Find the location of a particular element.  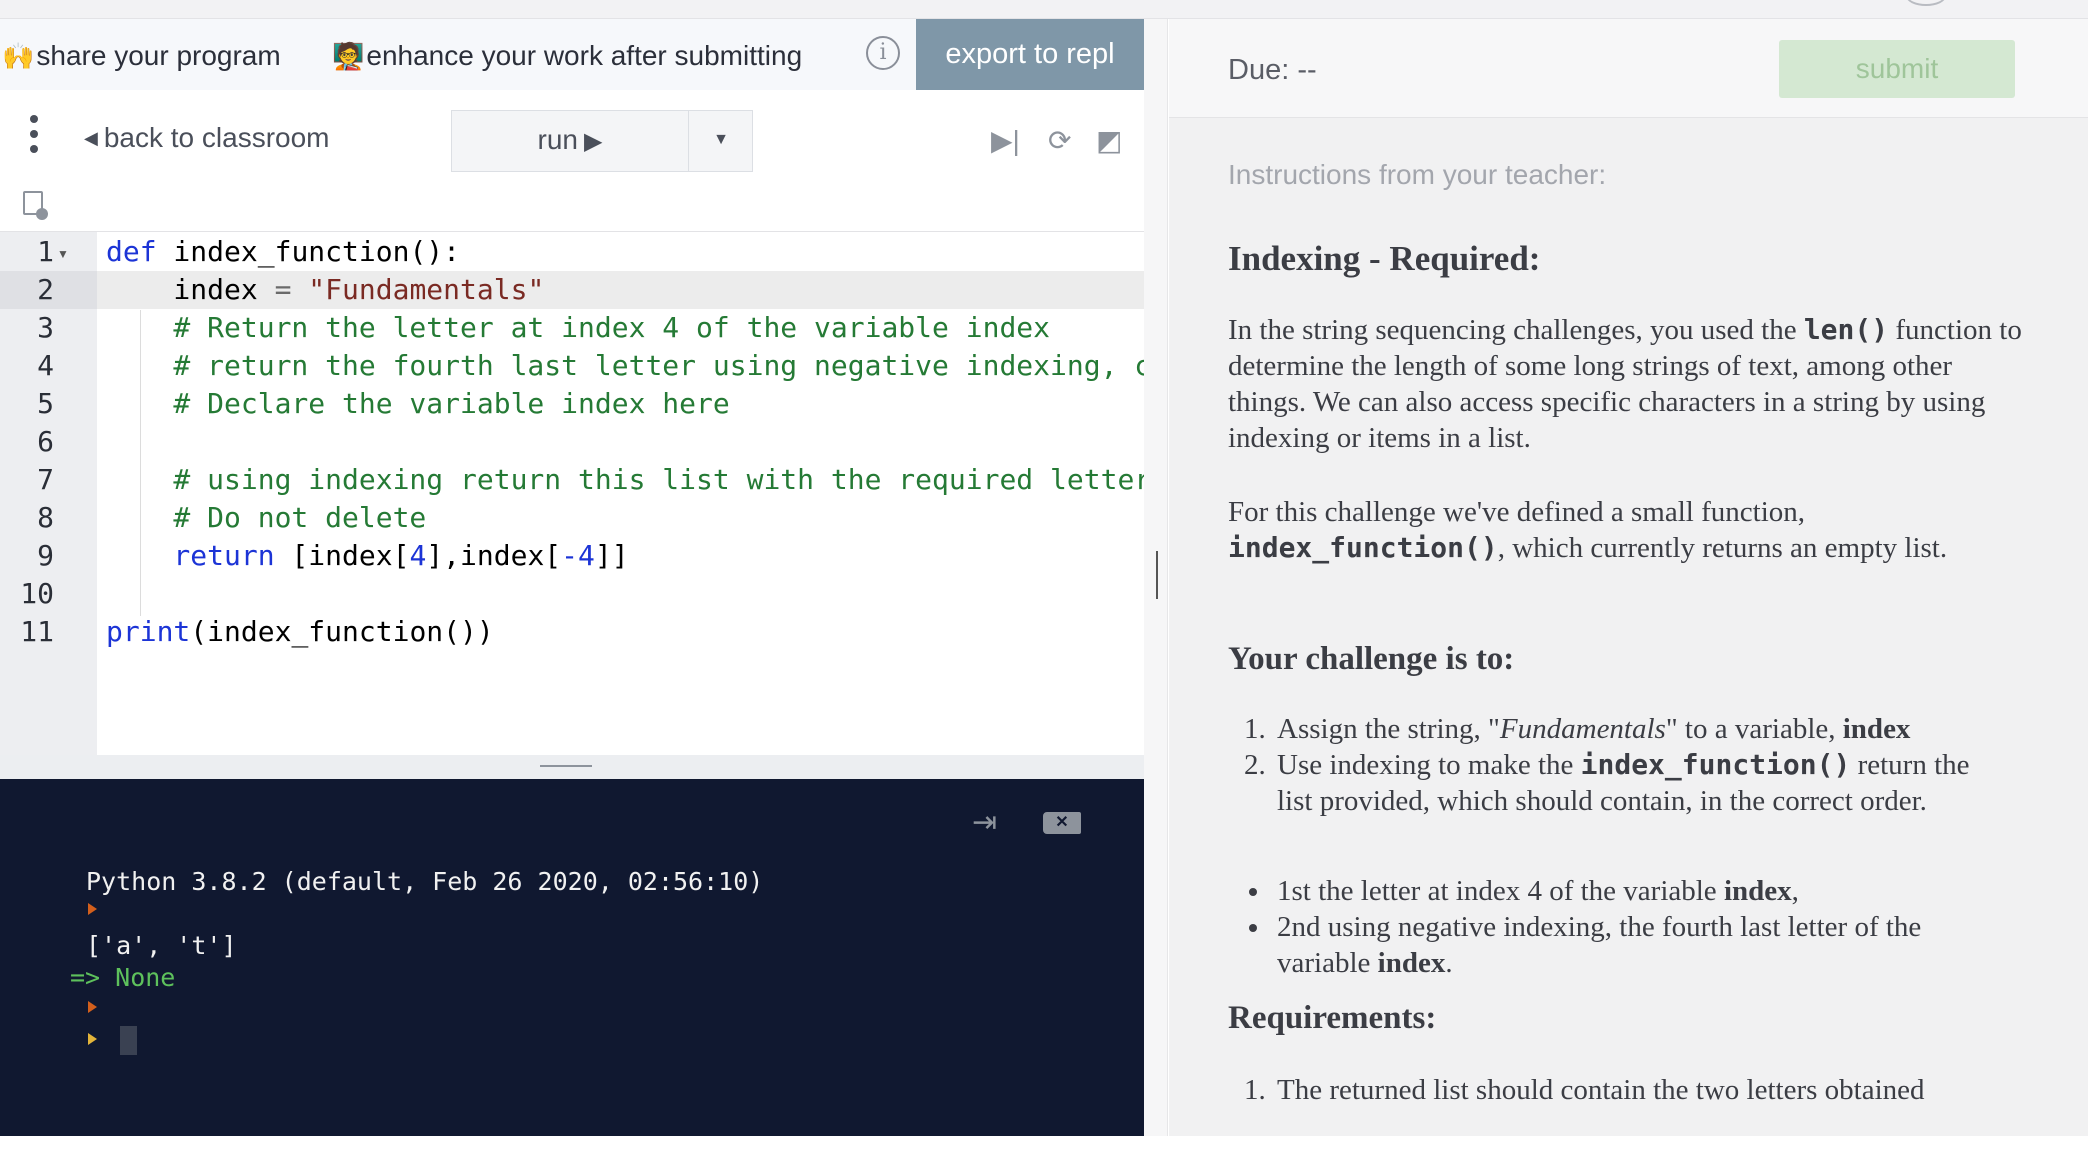

back-to-classroom-label: back to classroom is located at coordinates (216, 137).